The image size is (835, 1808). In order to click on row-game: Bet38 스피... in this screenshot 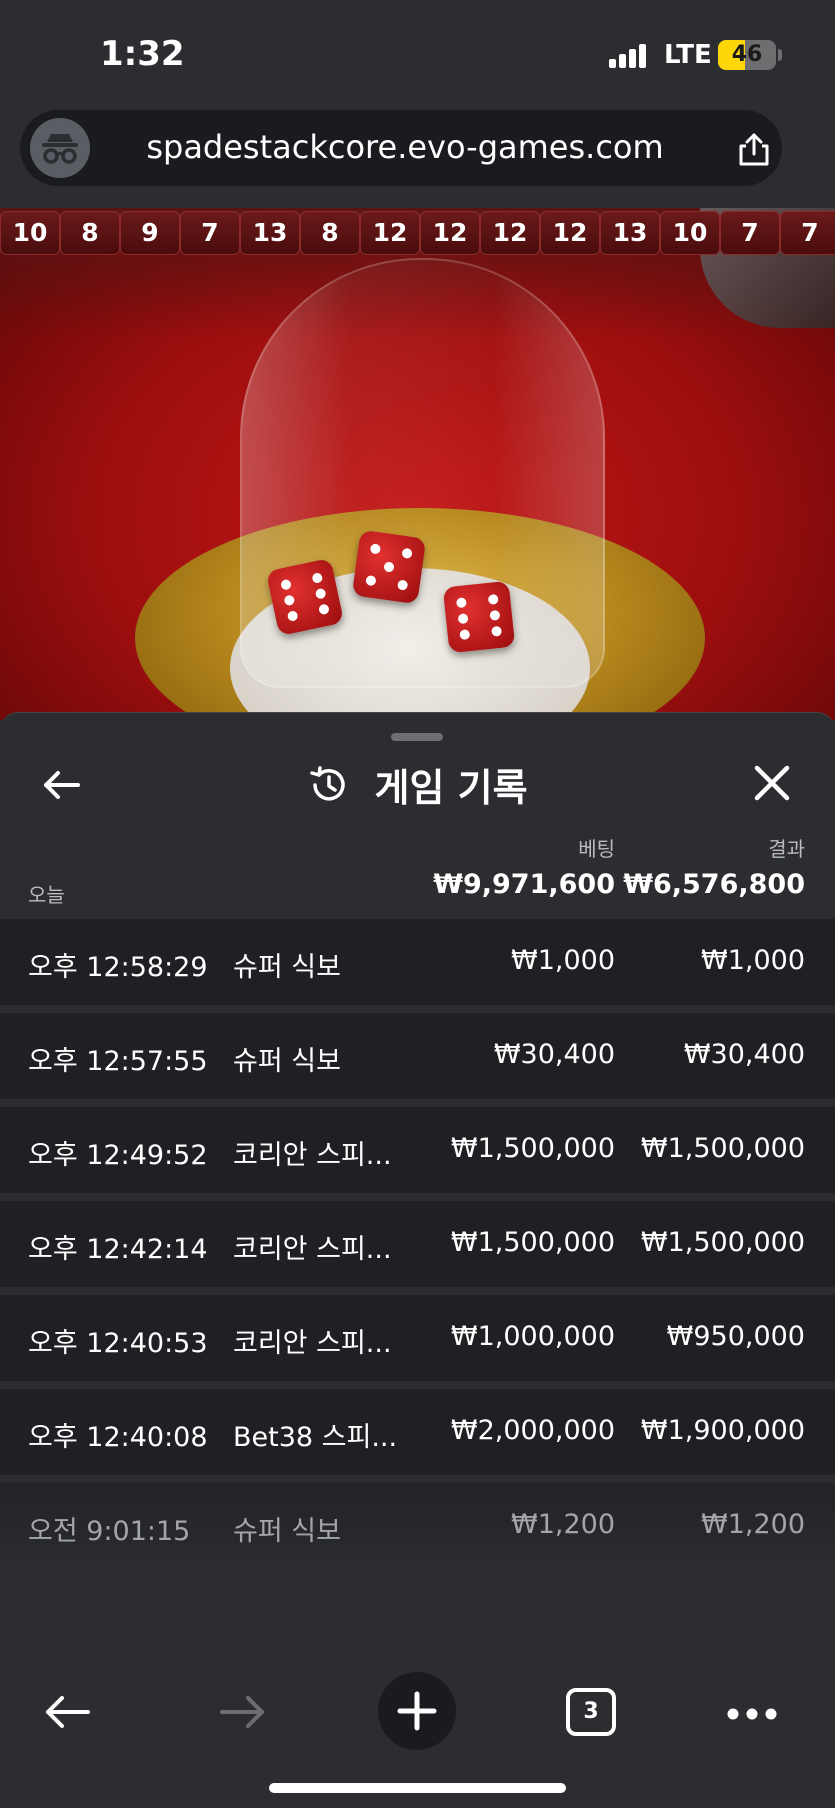, I will do `click(315, 1437)`.